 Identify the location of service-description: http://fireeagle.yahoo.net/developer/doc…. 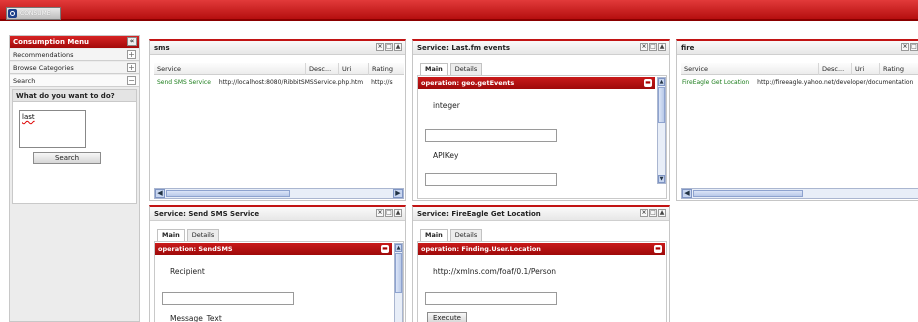
(835, 82).